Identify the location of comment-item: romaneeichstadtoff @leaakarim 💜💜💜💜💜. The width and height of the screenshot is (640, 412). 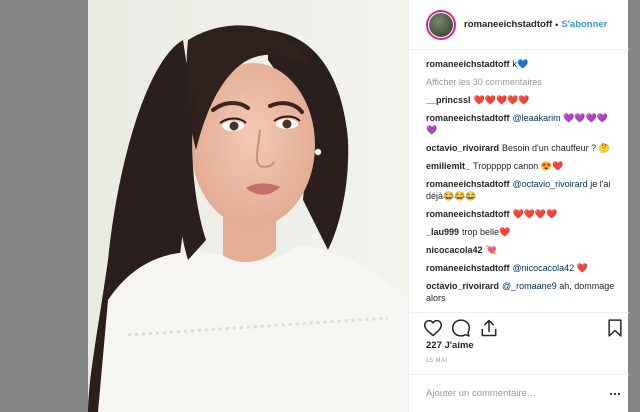
(521, 124).